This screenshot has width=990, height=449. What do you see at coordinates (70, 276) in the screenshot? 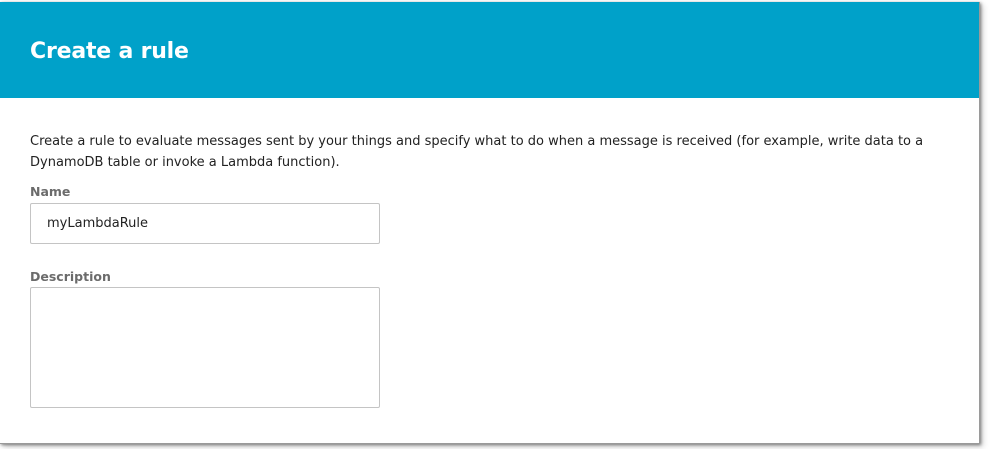
I see `description-label: Description` at bounding box center [70, 276].